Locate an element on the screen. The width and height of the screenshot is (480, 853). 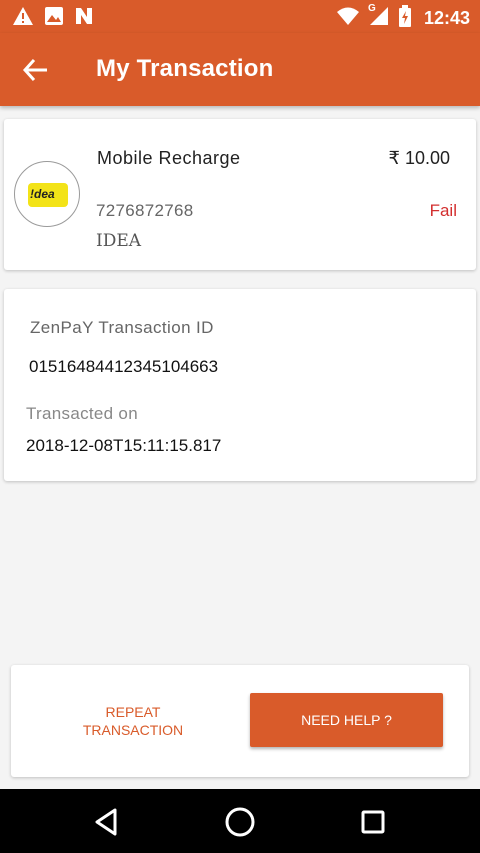
signal-icon: G is located at coordinates (378, 17).